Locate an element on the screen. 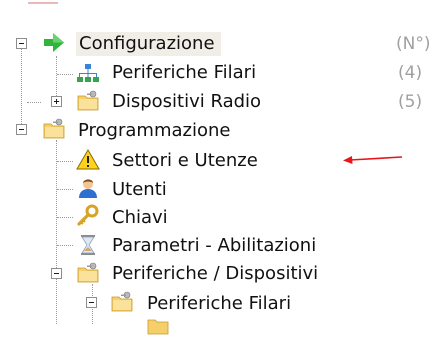 Image resolution: width=436 pixels, height=340 pixels. tree-item-periferiche-dispositivi: Periferiche / Dispositivi is located at coordinates (215, 274).